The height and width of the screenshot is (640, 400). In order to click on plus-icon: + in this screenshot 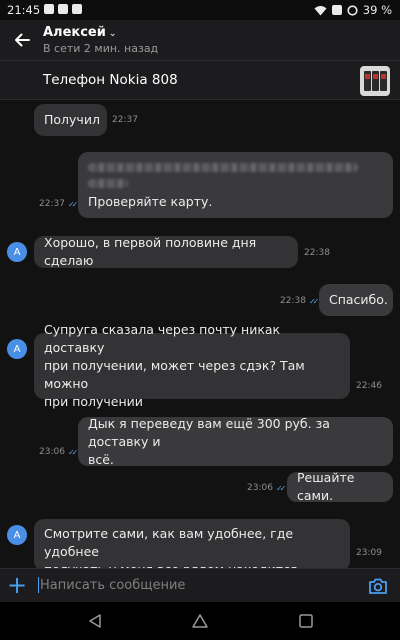, I will do `click(17, 585)`.